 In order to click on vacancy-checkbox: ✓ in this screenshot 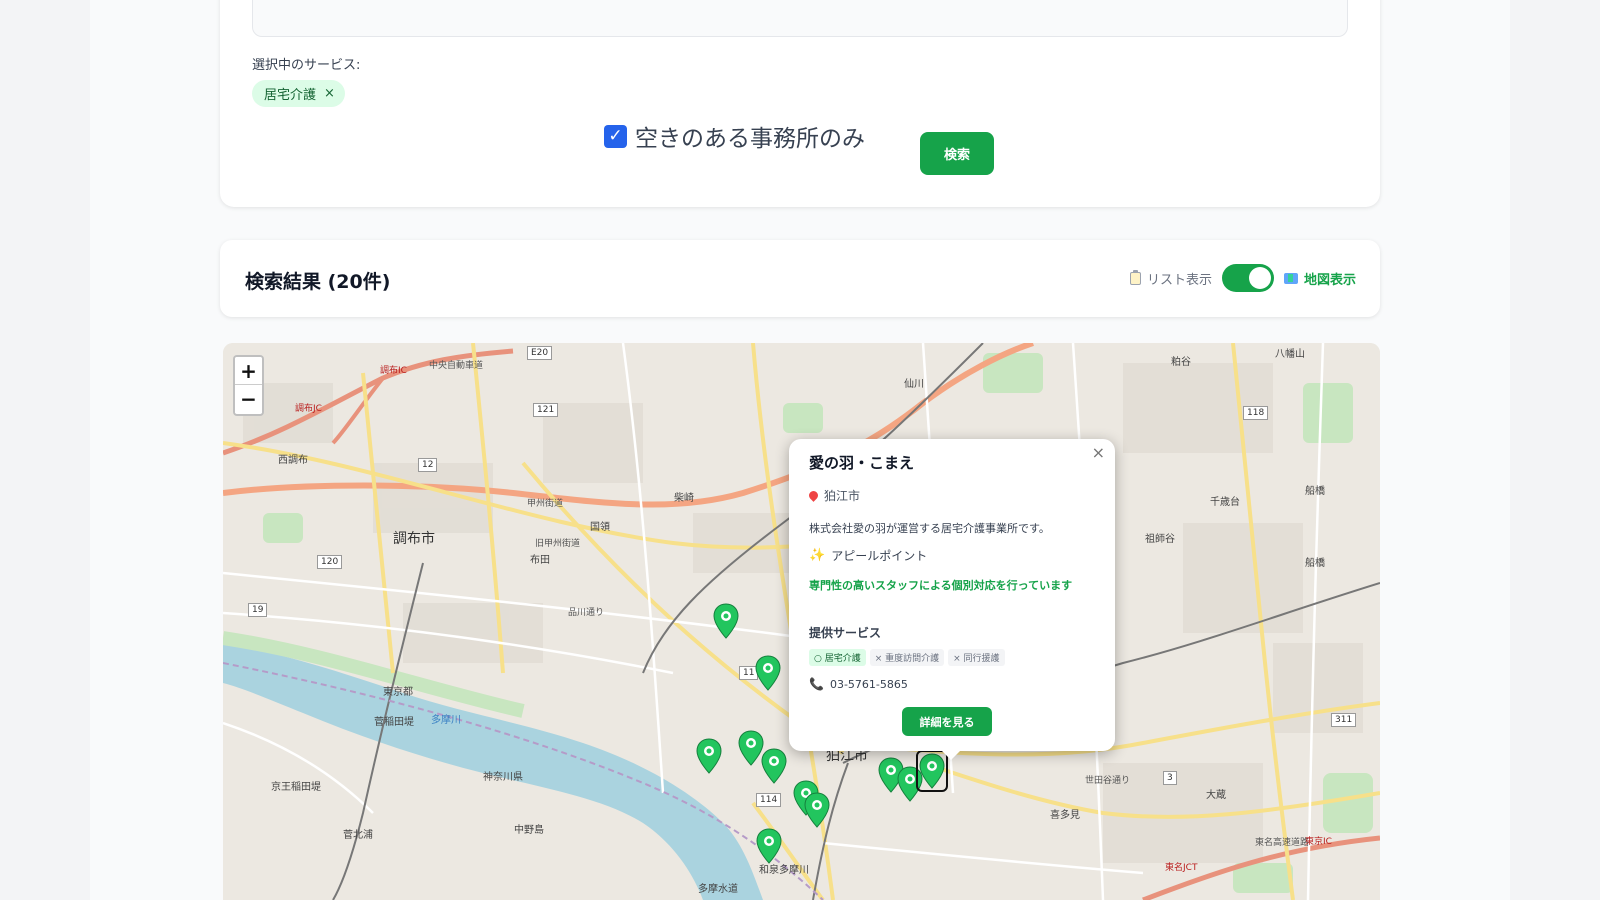, I will do `click(615, 136)`.